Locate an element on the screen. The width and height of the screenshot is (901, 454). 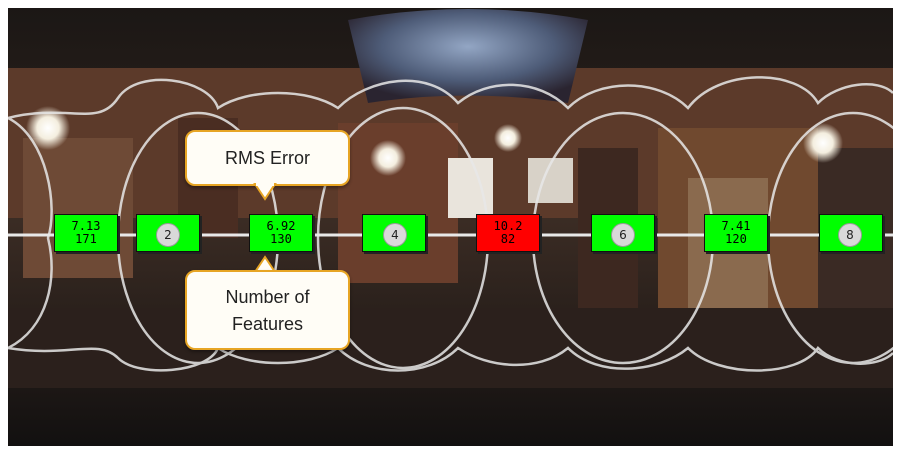
features-callout-line2: Features is located at coordinates (267, 324).